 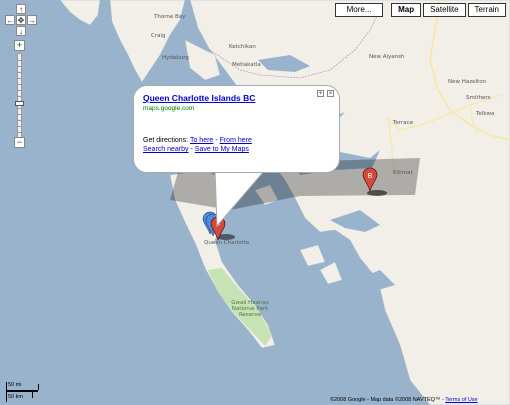 I want to click on info-host: maps.google.com, so click(x=169, y=108).